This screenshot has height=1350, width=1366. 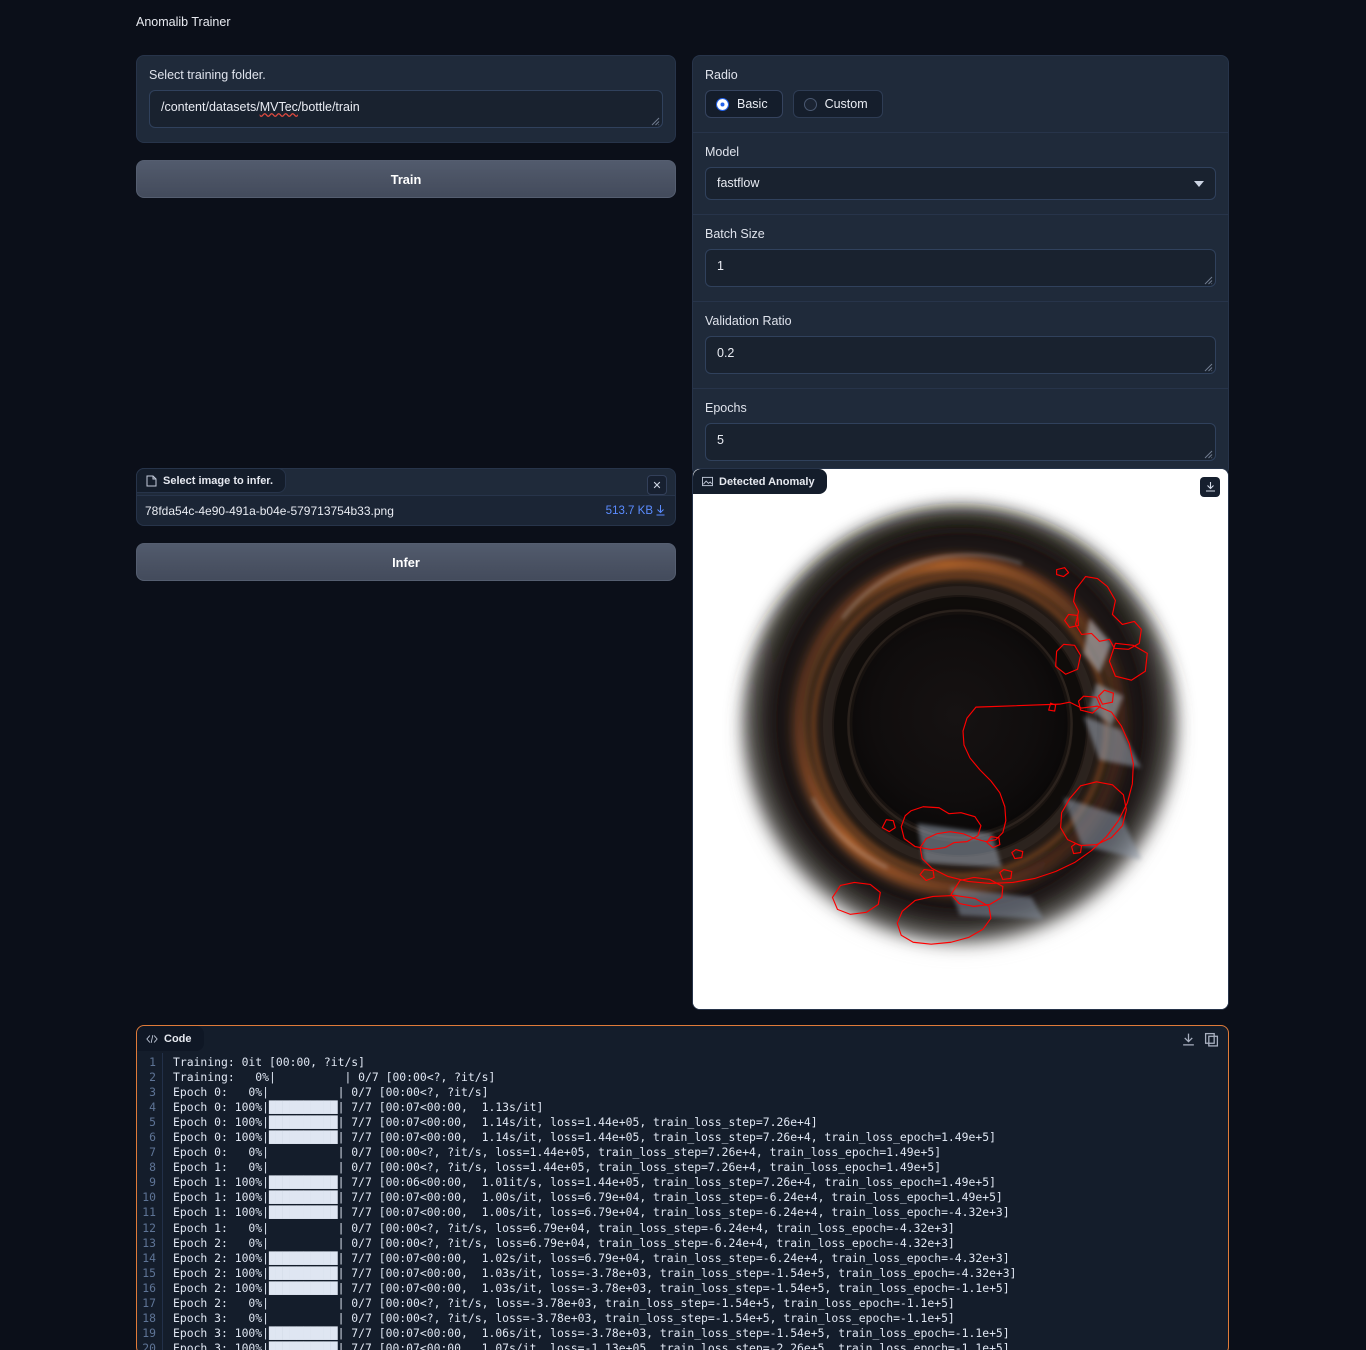 What do you see at coordinates (149, 1302) in the screenshot?
I see `code-line-number: 17` at bounding box center [149, 1302].